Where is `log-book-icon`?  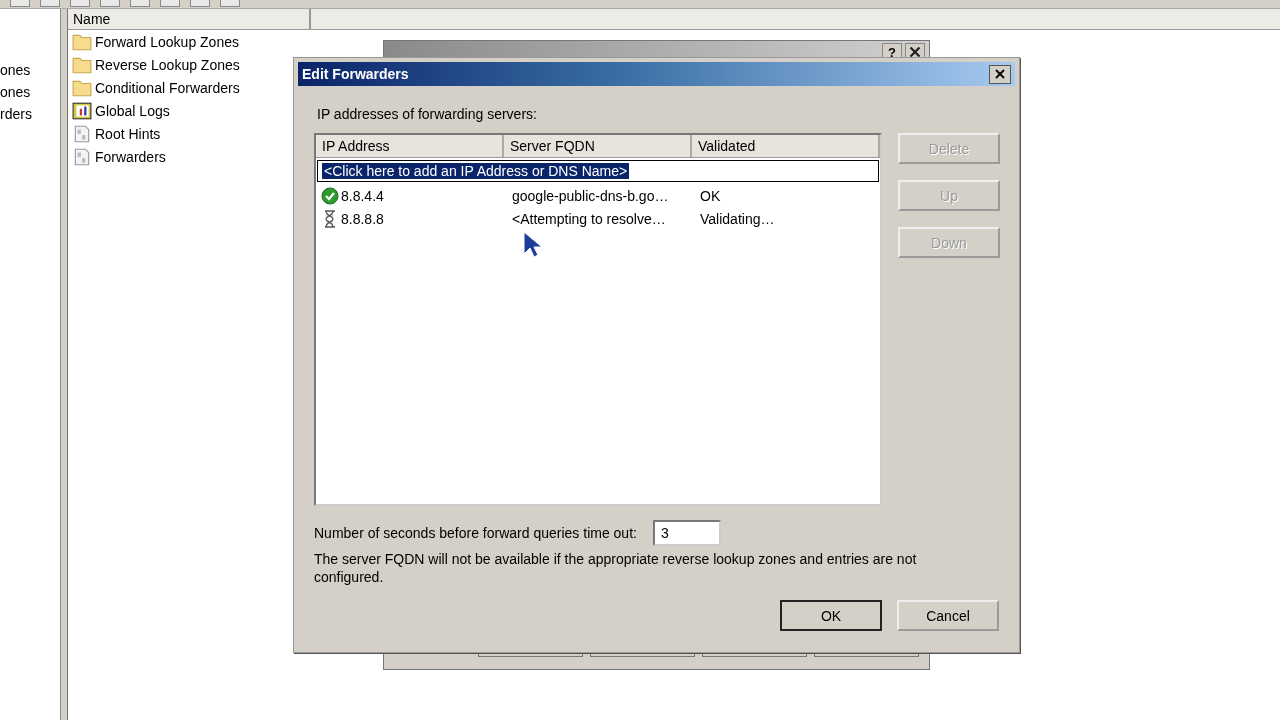 log-book-icon is located at coordinates (82, 110).